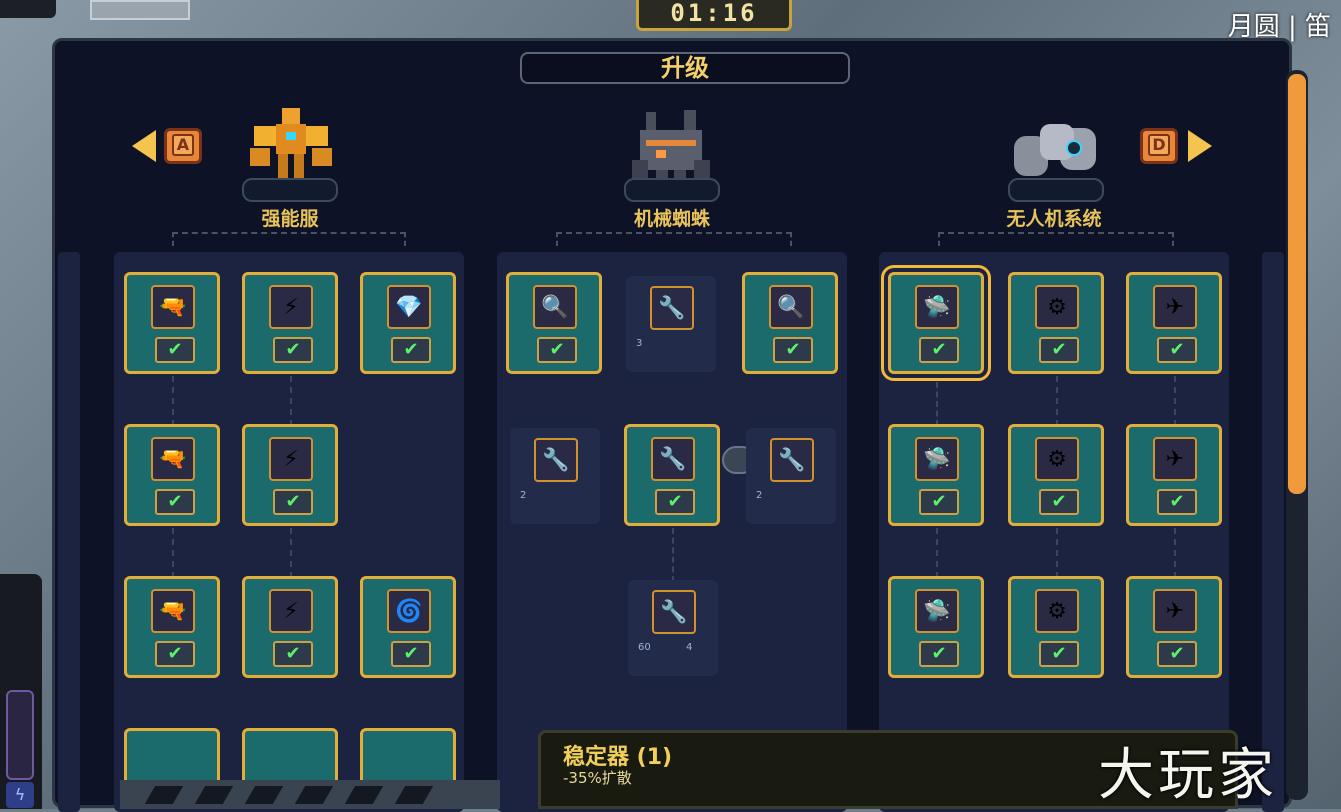 This screenshot has height=812, width=1341. What do you see at coordinates (1297, 284) in the screenshot?
I see `scrollbar-thumb` at bounding box center [1297, 284].